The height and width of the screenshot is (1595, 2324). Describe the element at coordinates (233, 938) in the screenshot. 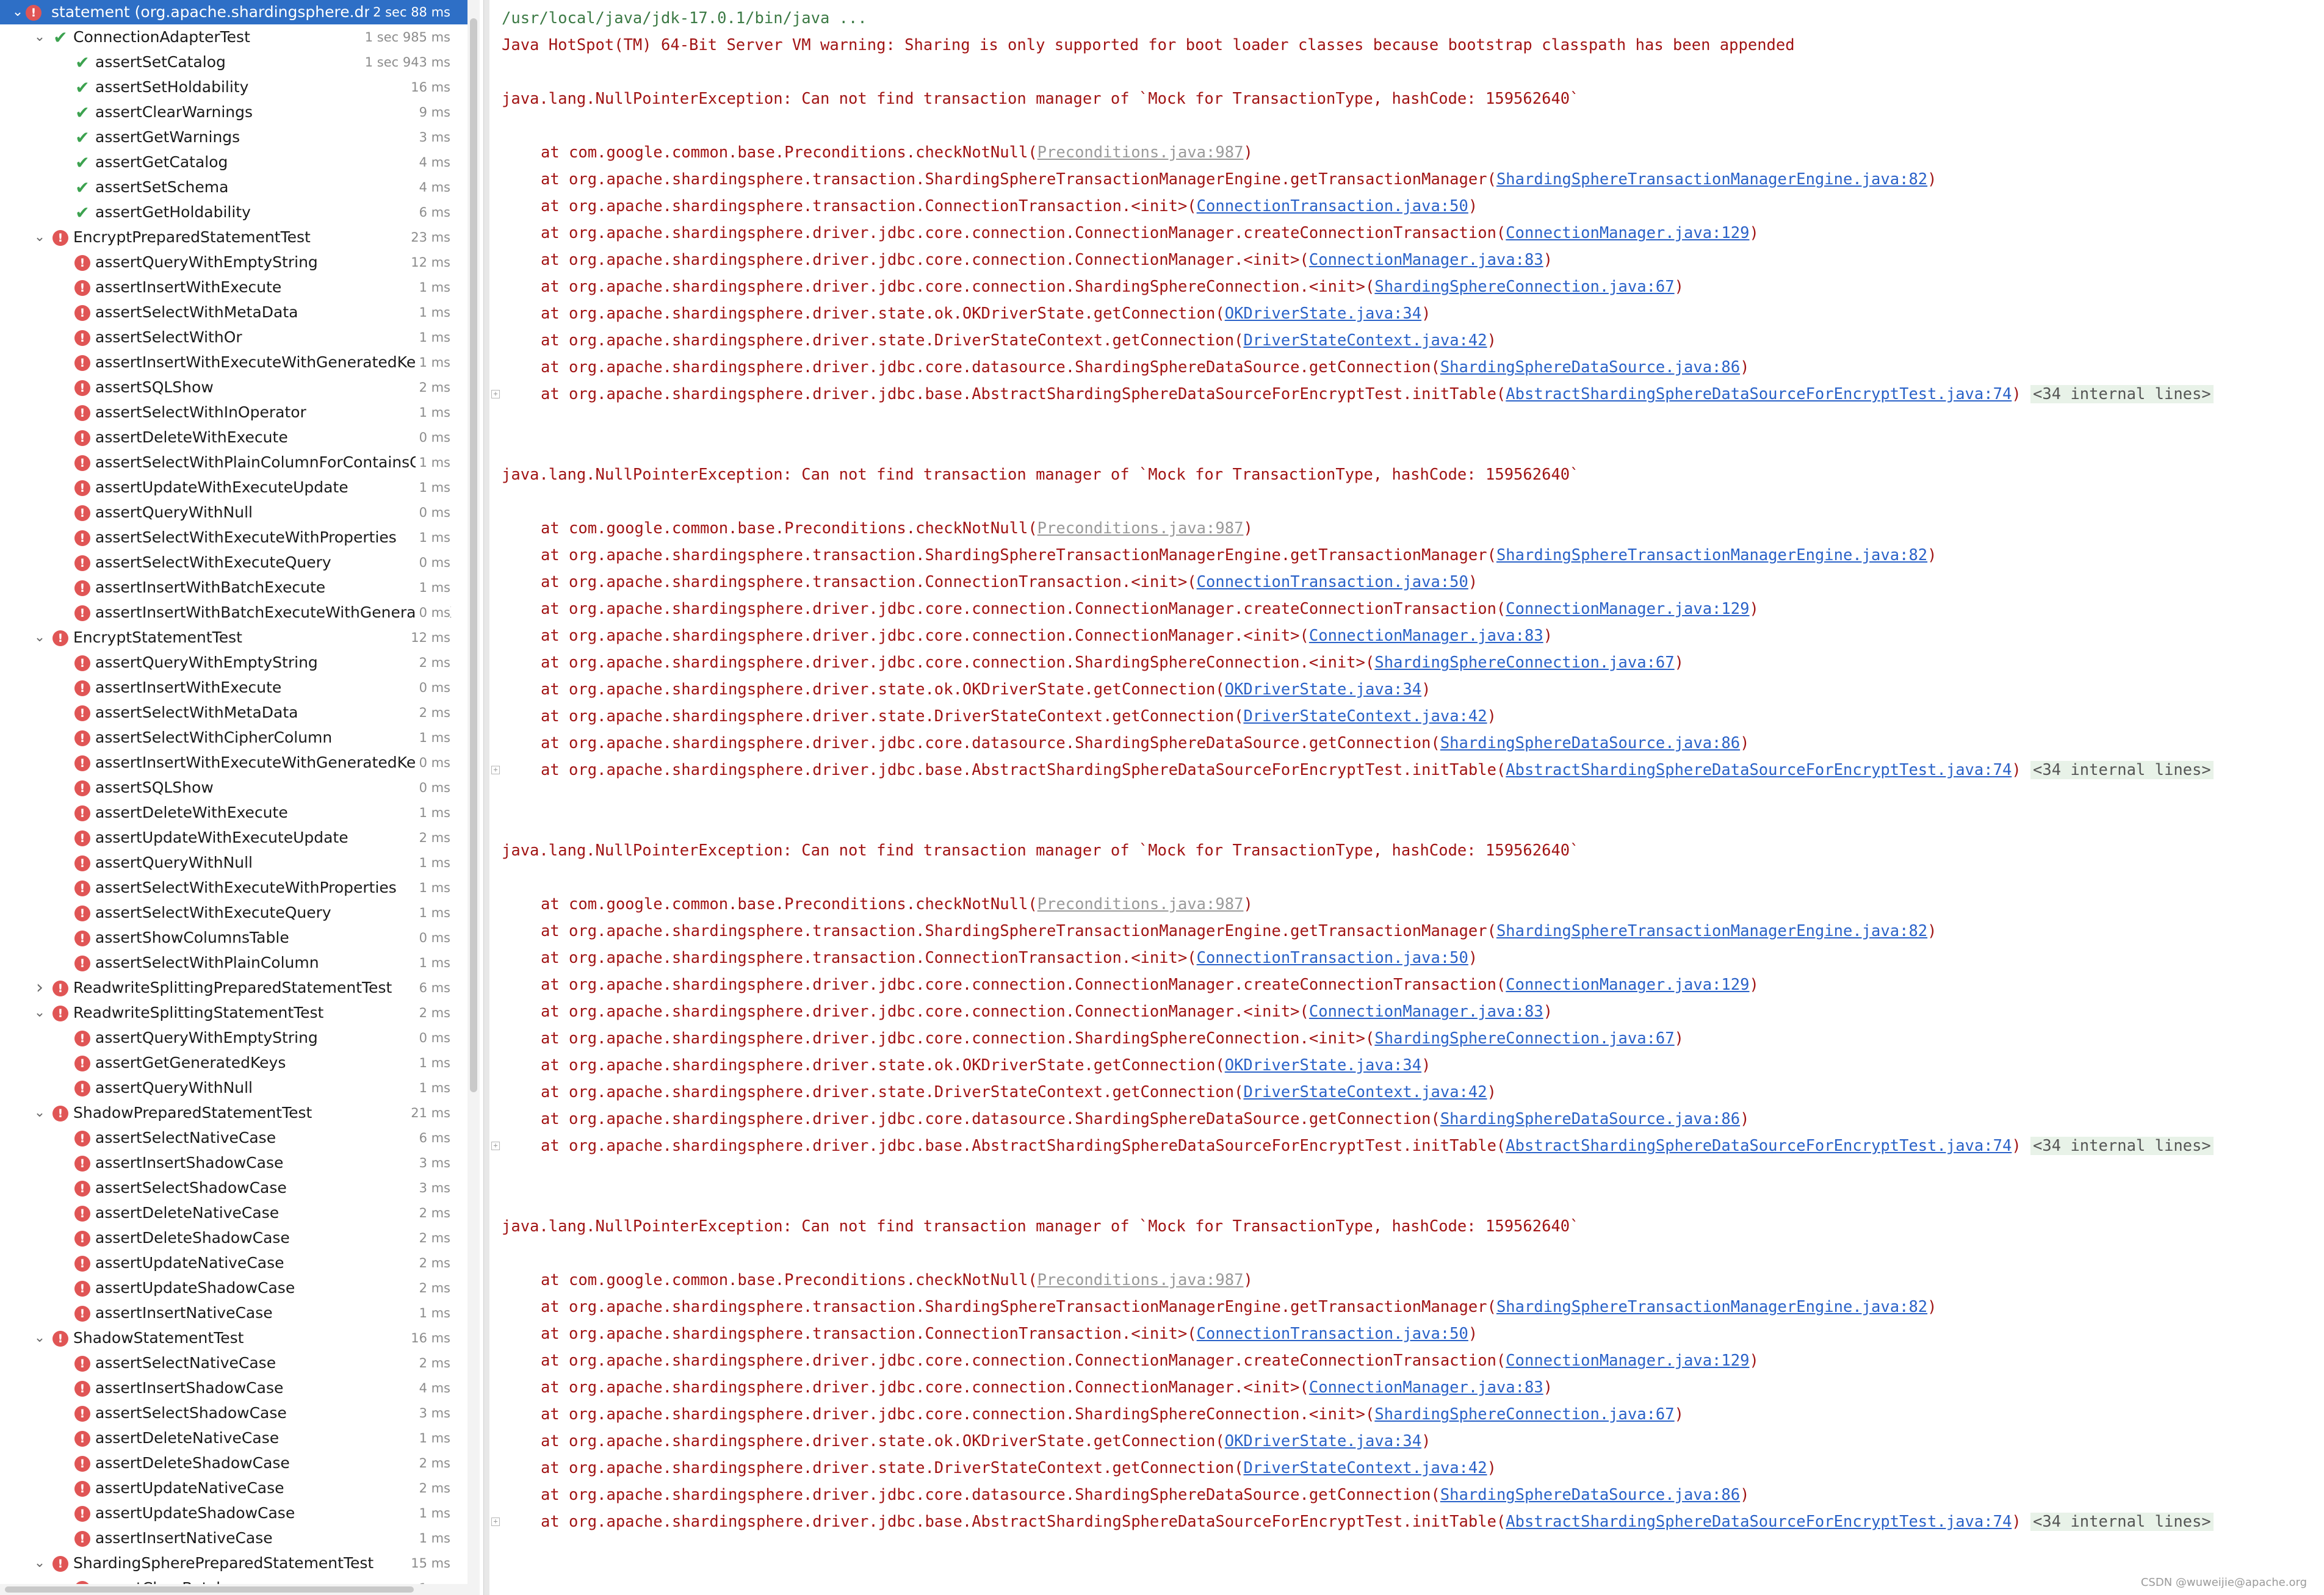

I see `test-tree-row: ! assertShowColumnsTable 0 ms` at that location.